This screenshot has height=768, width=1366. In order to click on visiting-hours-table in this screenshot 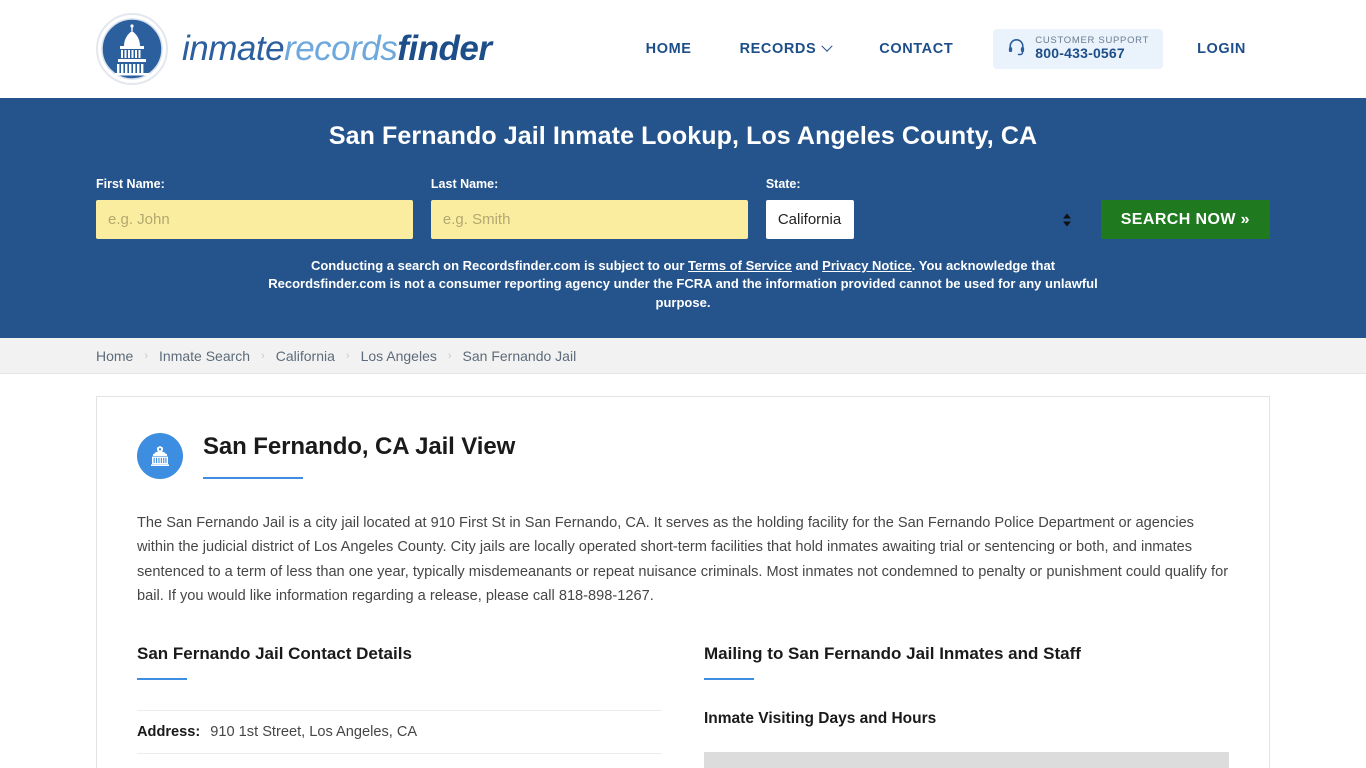, I will do `click(966, 759)`.